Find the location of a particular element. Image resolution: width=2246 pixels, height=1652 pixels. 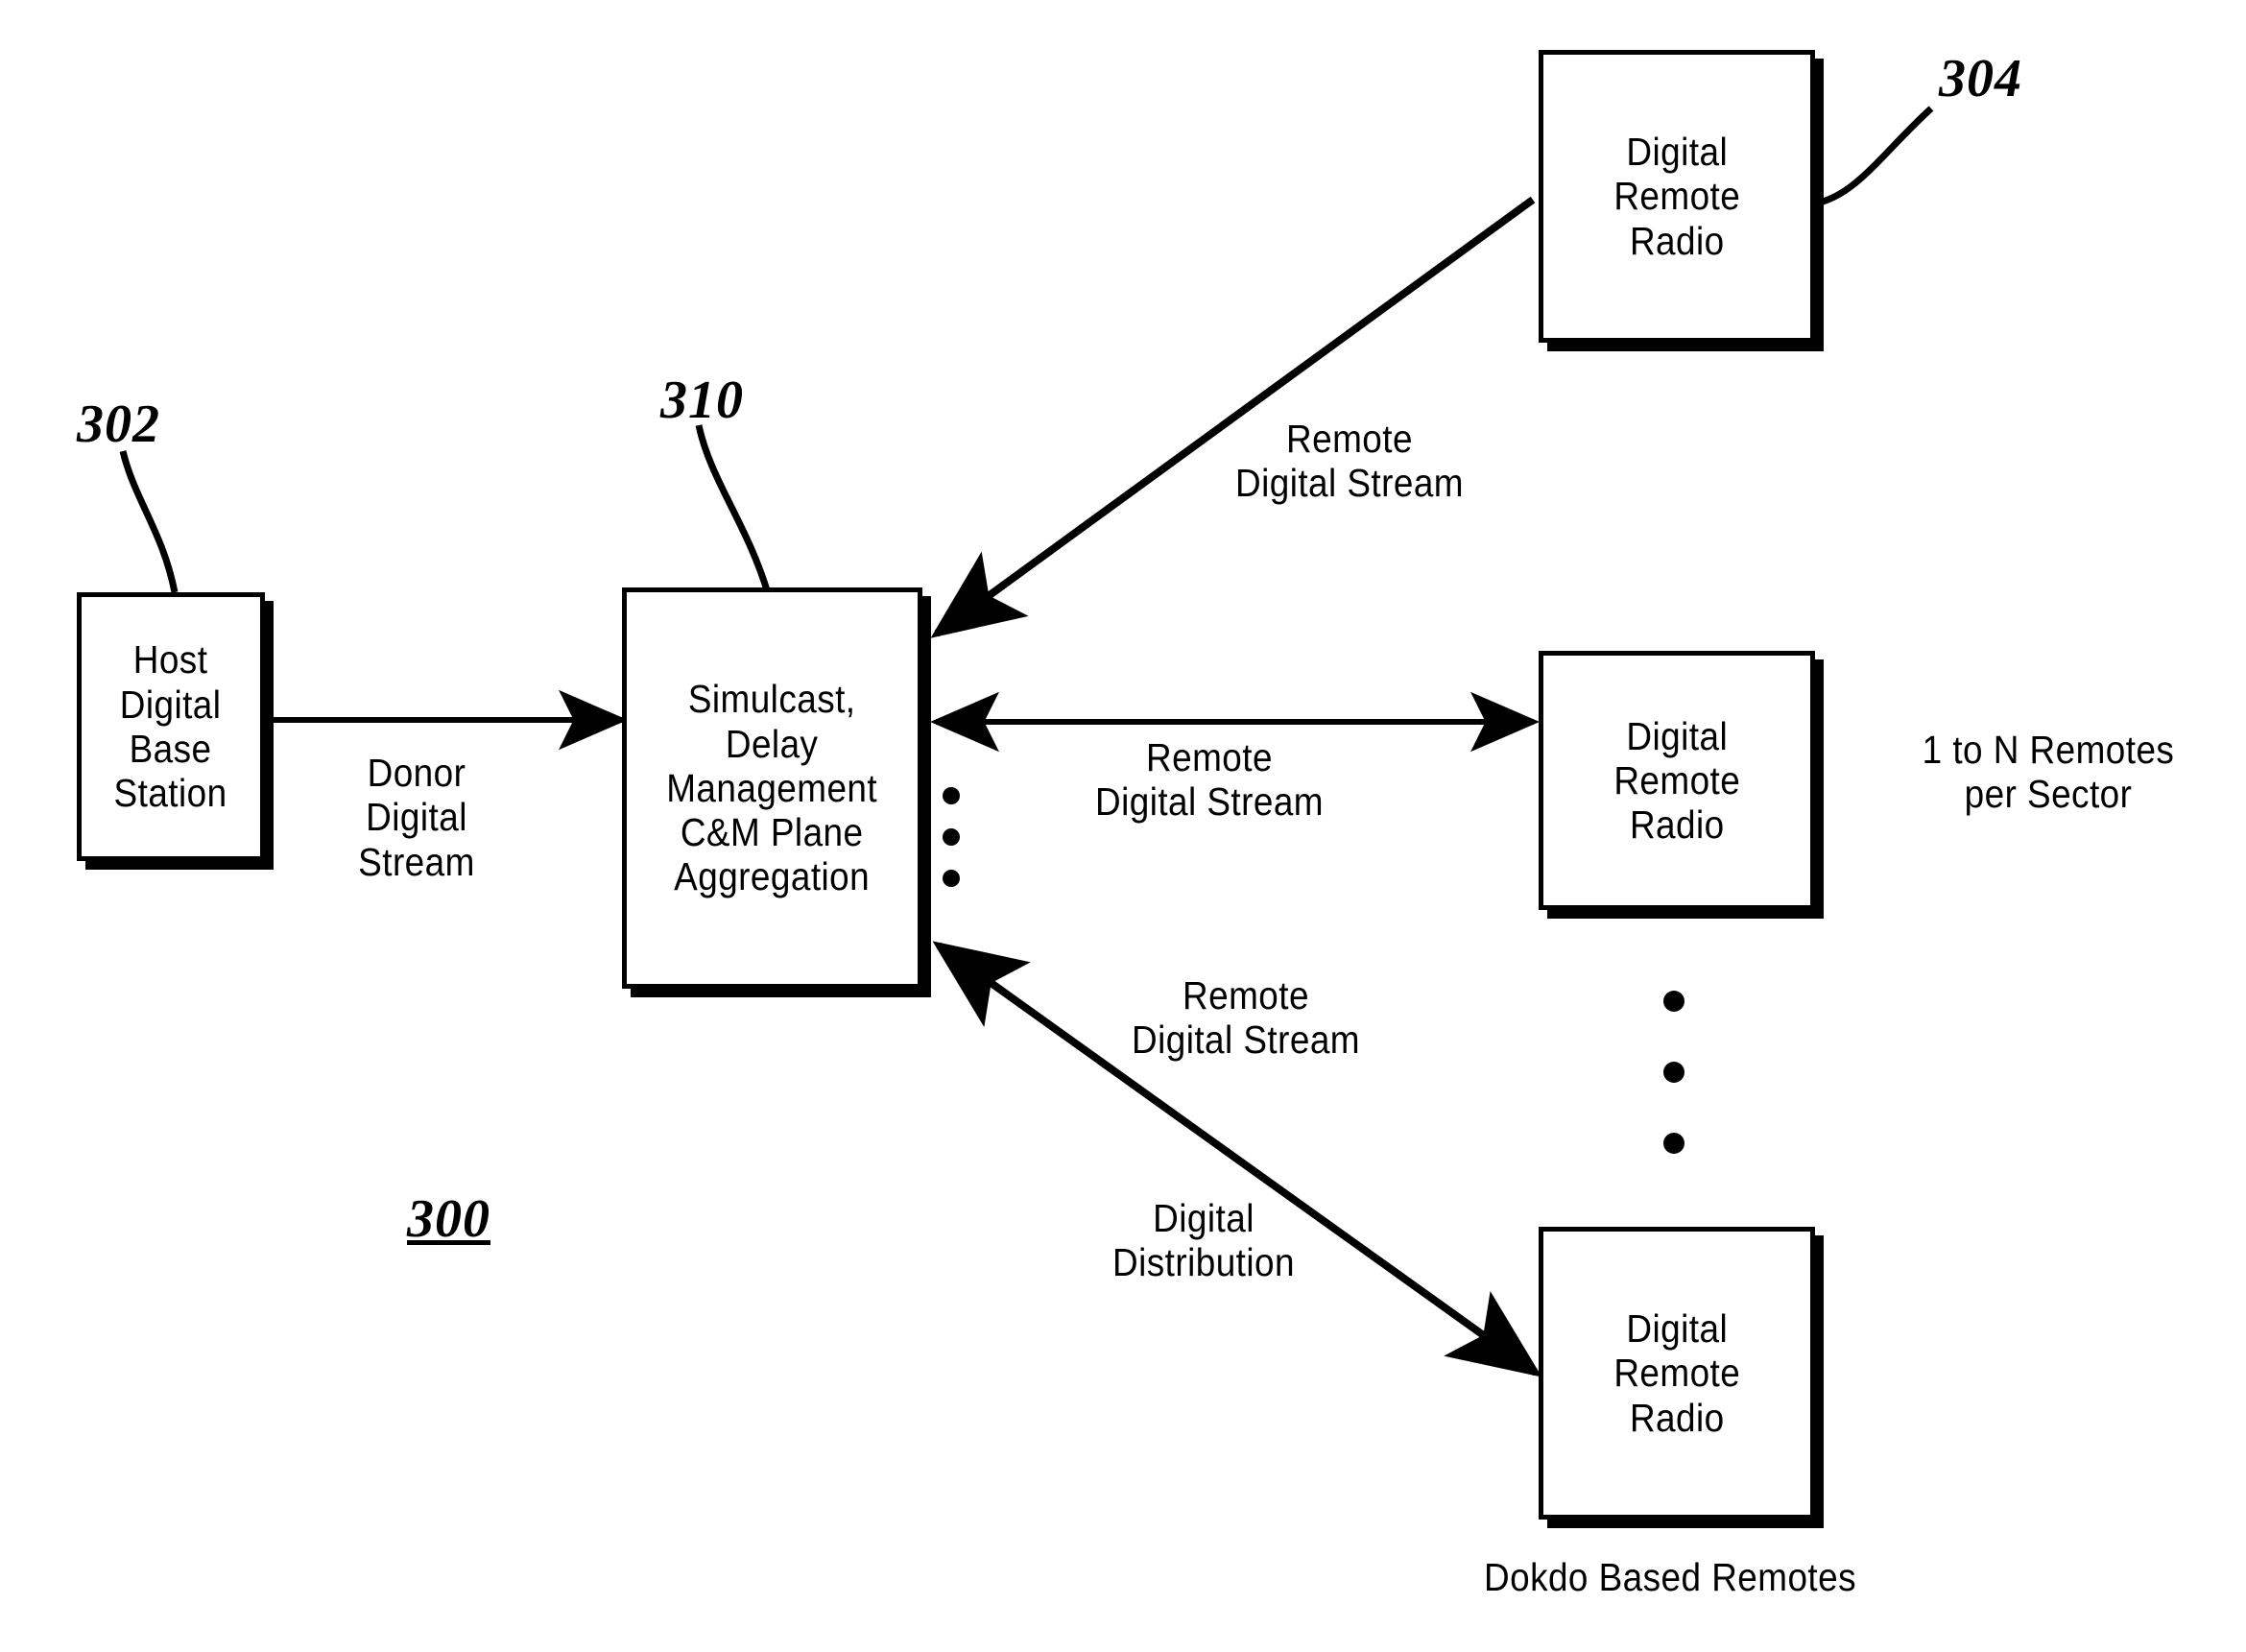

node-digital-remote-radio-top: Digital Remote Radio is located at coordinates (1677, 196).